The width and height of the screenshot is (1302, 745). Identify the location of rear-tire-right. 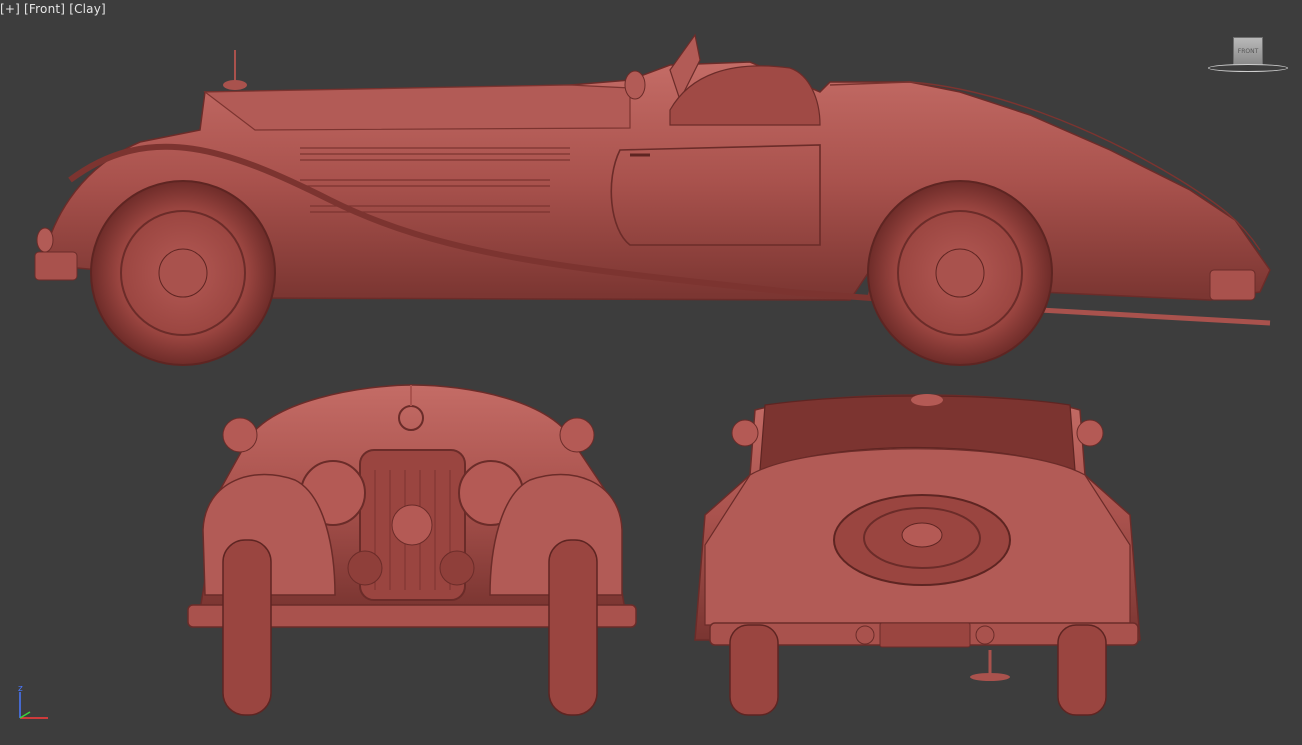
(1082, 670).